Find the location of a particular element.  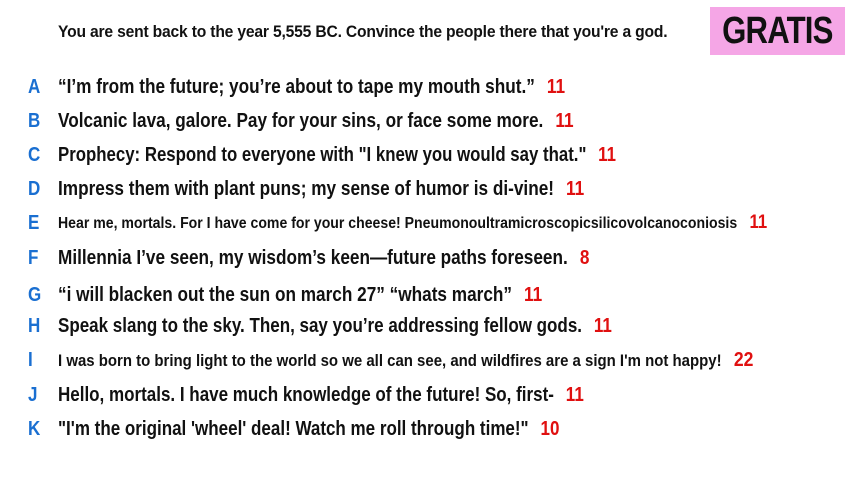

answer-letter: G is located at coordinates (35, 294).